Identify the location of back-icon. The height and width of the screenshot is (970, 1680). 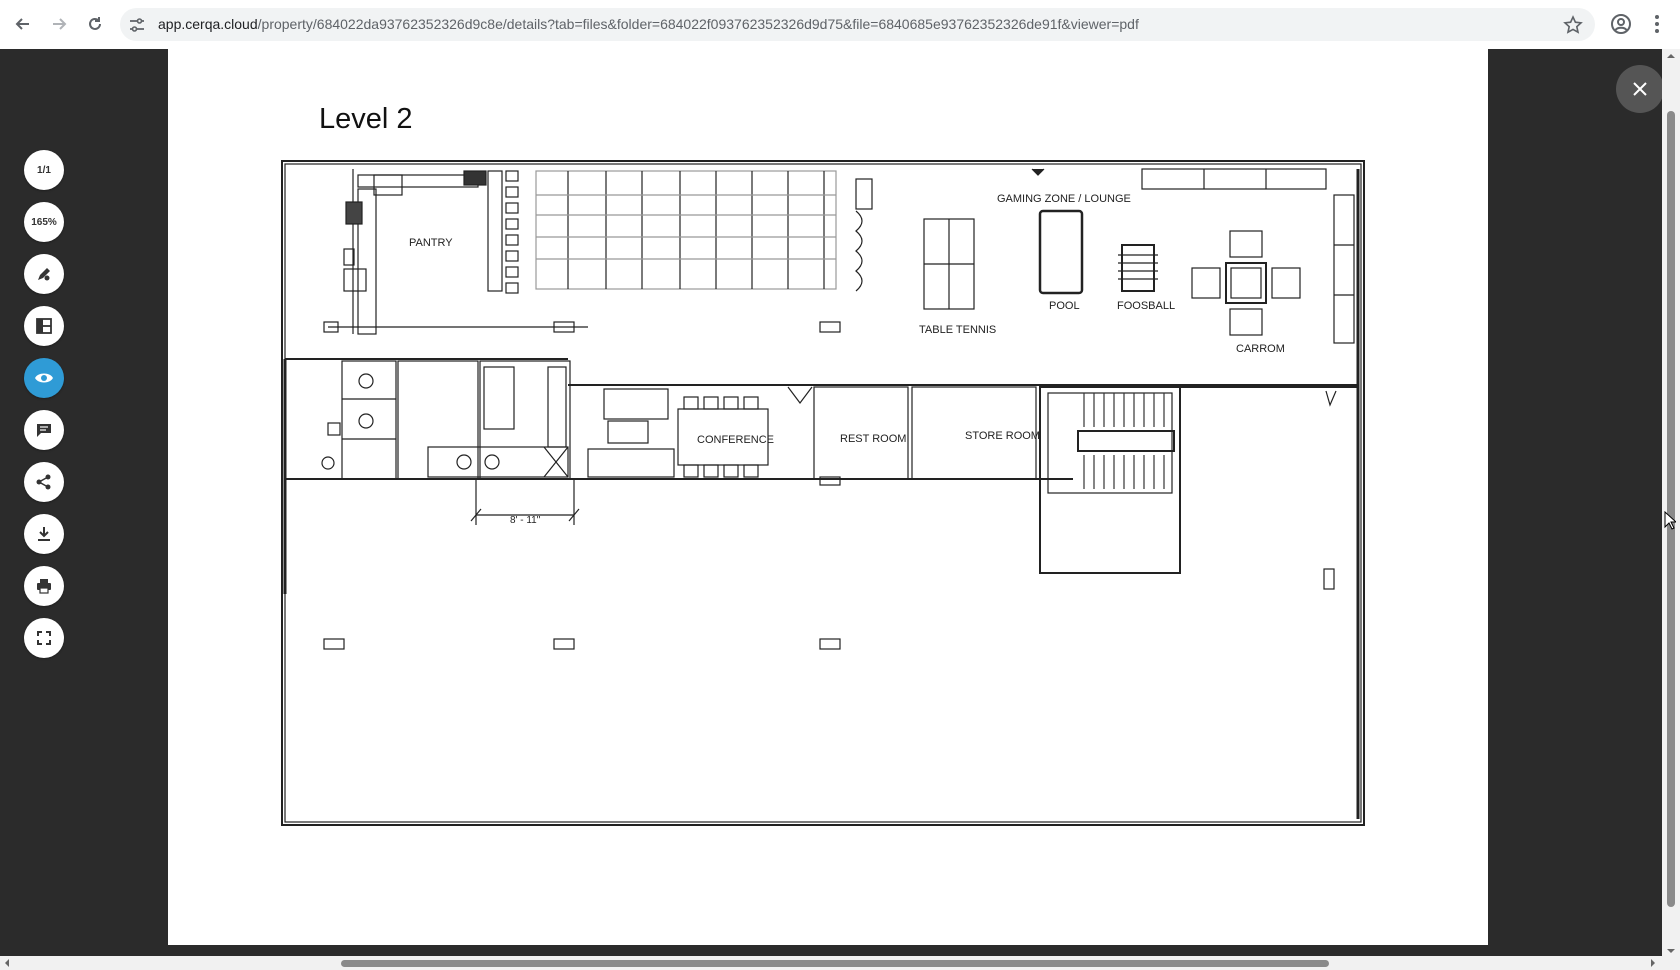
(23, 24).